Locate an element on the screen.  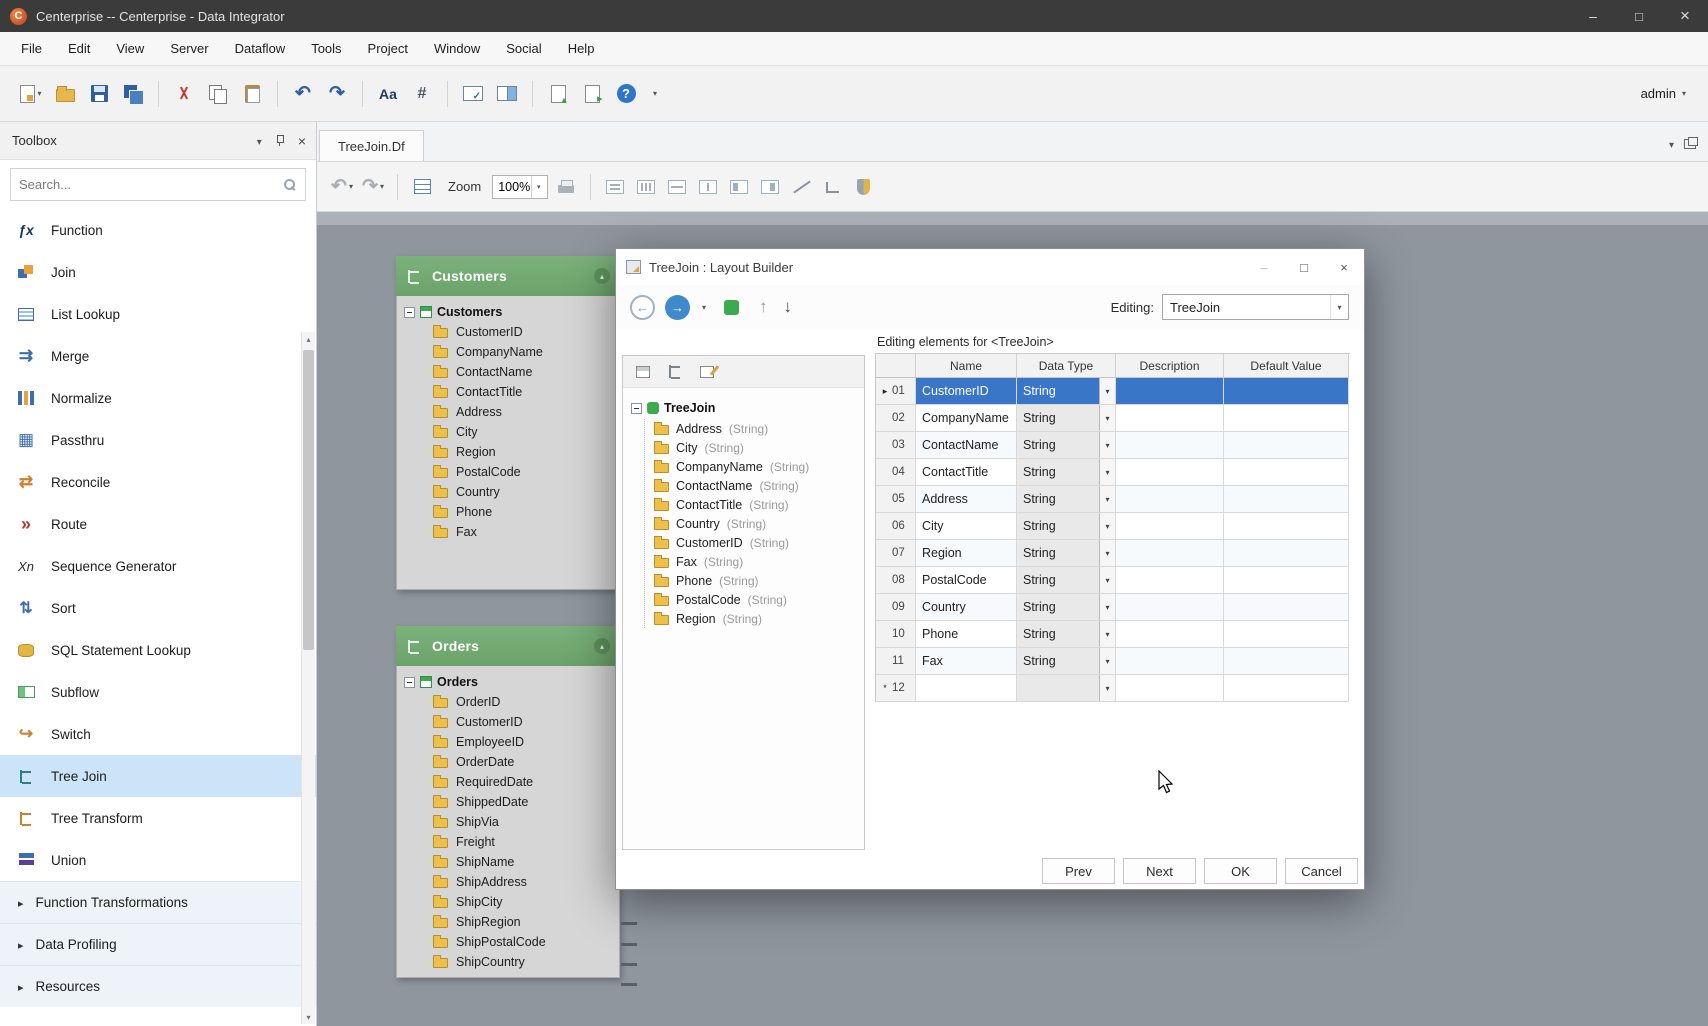
toolbox-item-join: Join is located at coordinates (158, 272).